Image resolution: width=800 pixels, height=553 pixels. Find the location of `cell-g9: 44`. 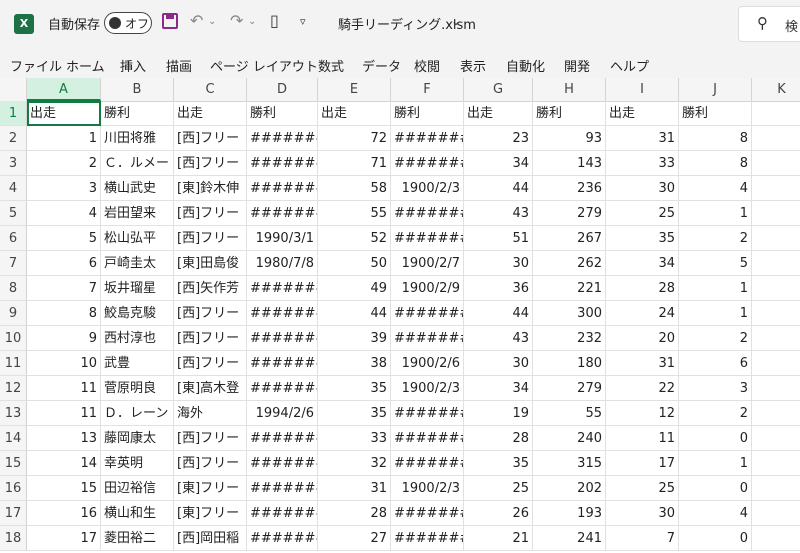

cell-g9: 44 is located at coordinates (498, 313).